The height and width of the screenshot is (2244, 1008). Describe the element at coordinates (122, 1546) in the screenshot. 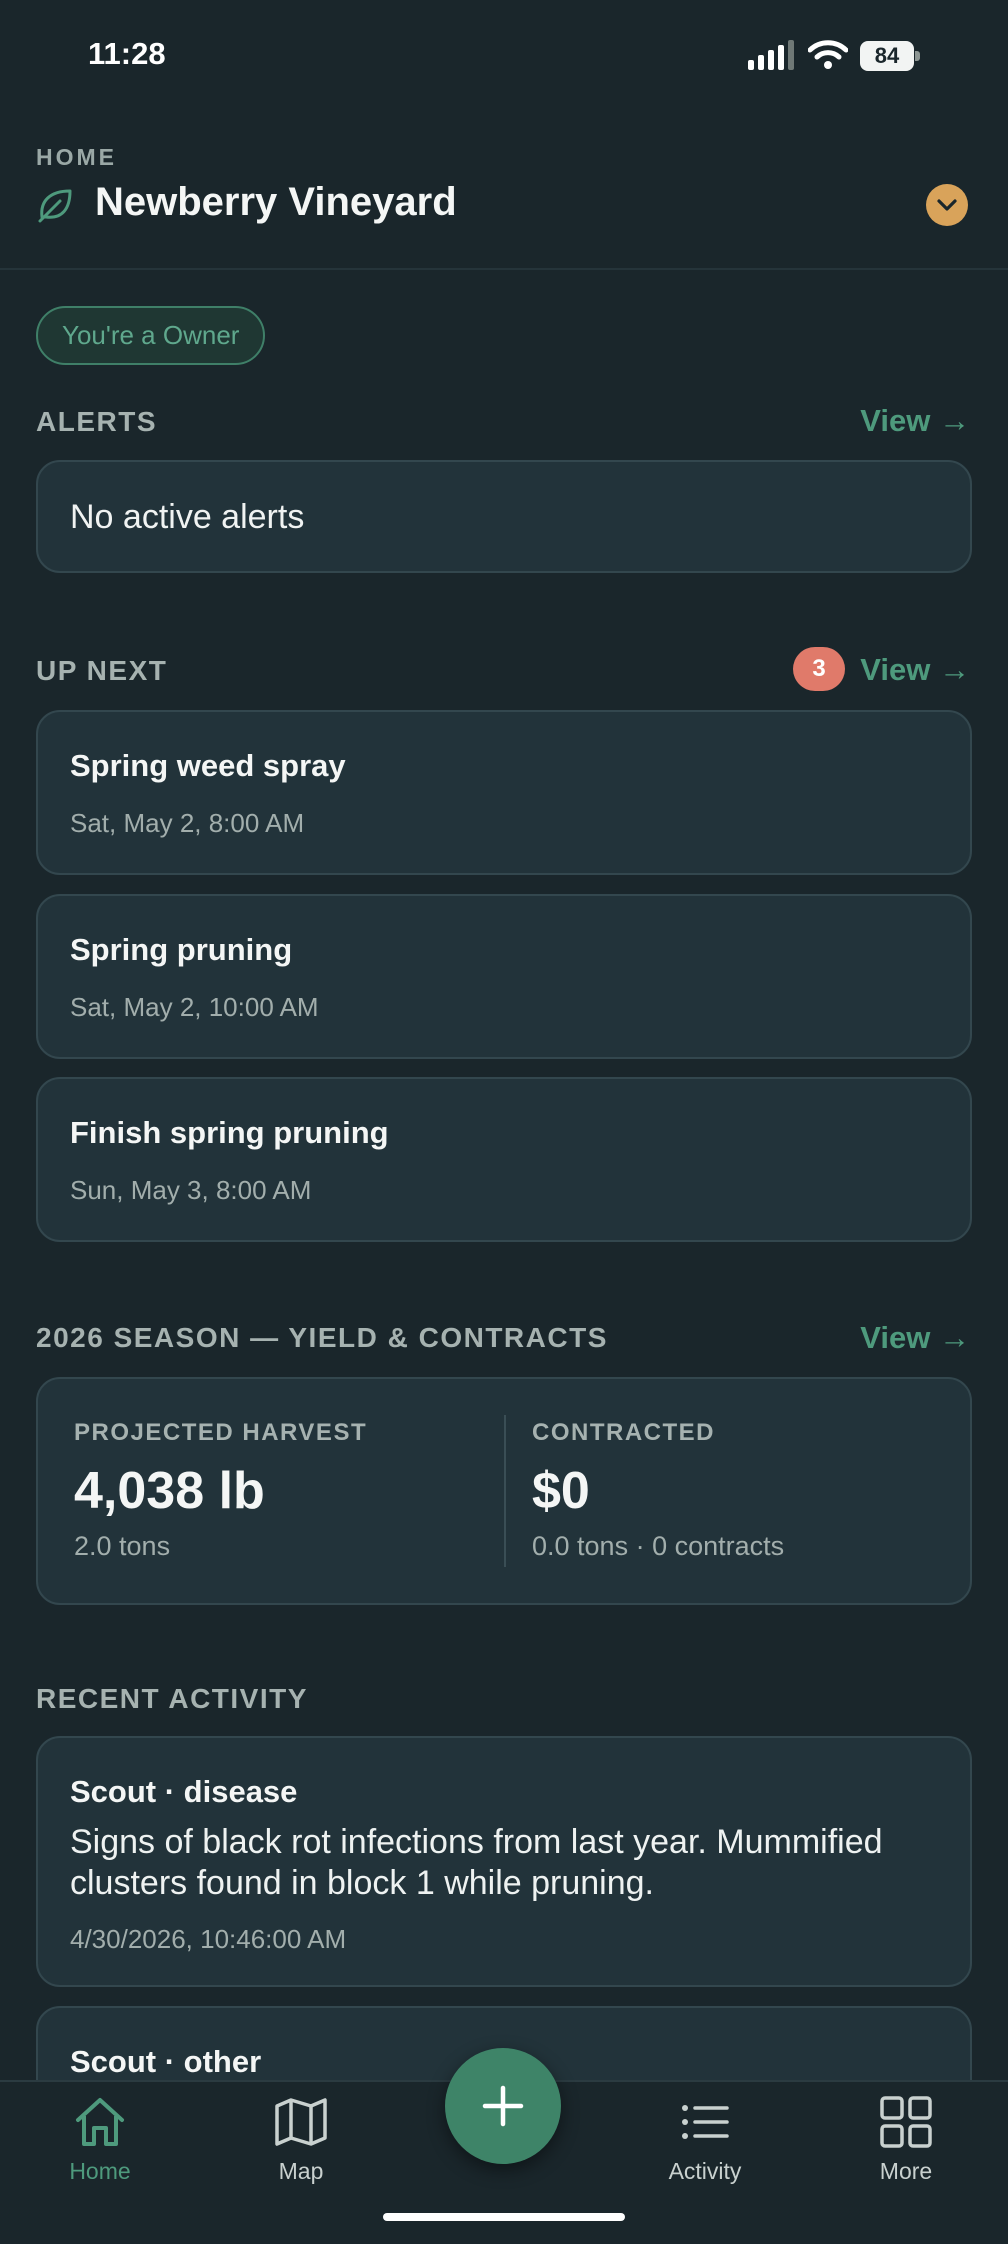

I see `projected-harvest-tons: 2.0 tons` at that location.